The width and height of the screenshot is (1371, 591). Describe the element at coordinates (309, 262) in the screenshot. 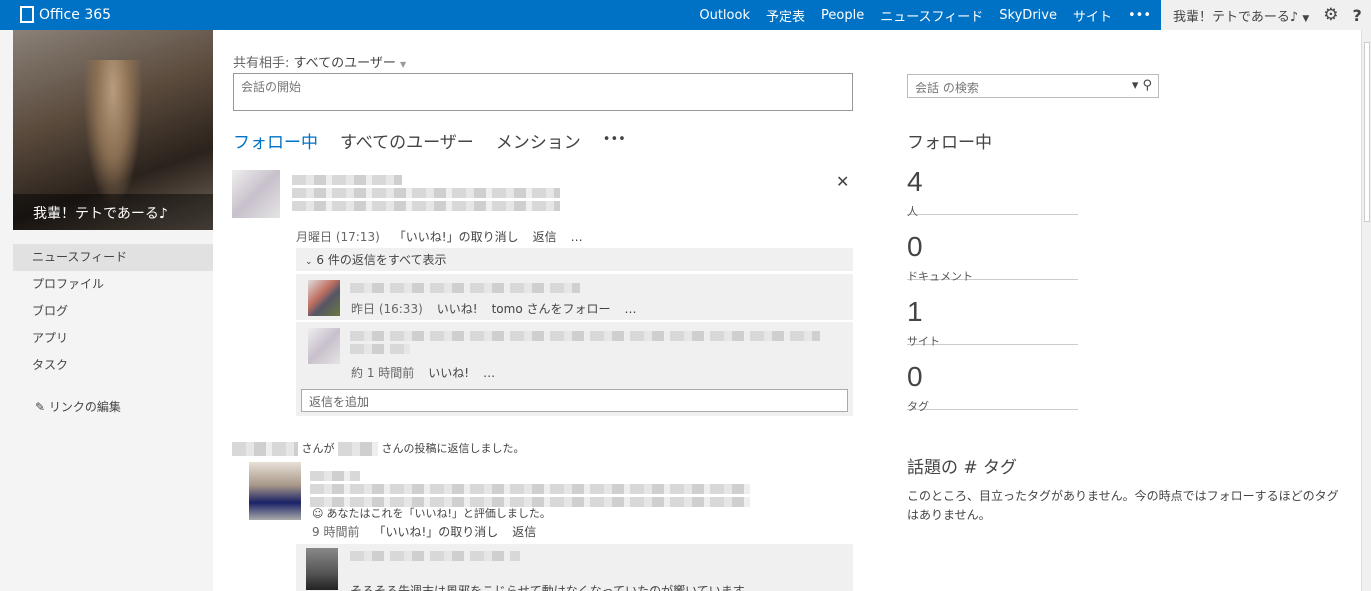

I see `chevron-down-icon: ⌄` at that location.